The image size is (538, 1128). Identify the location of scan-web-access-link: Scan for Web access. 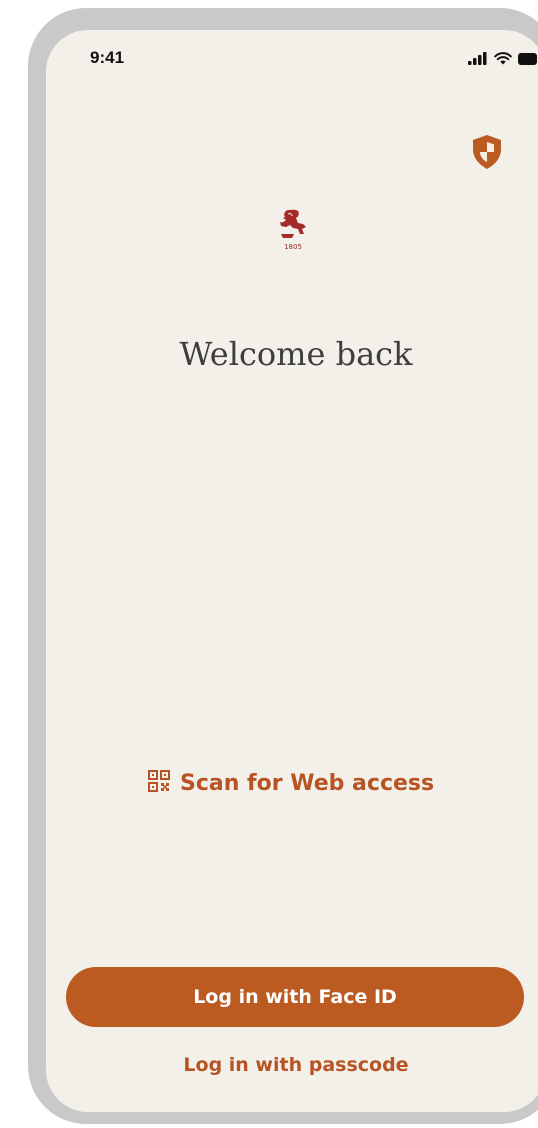
(291, 783).